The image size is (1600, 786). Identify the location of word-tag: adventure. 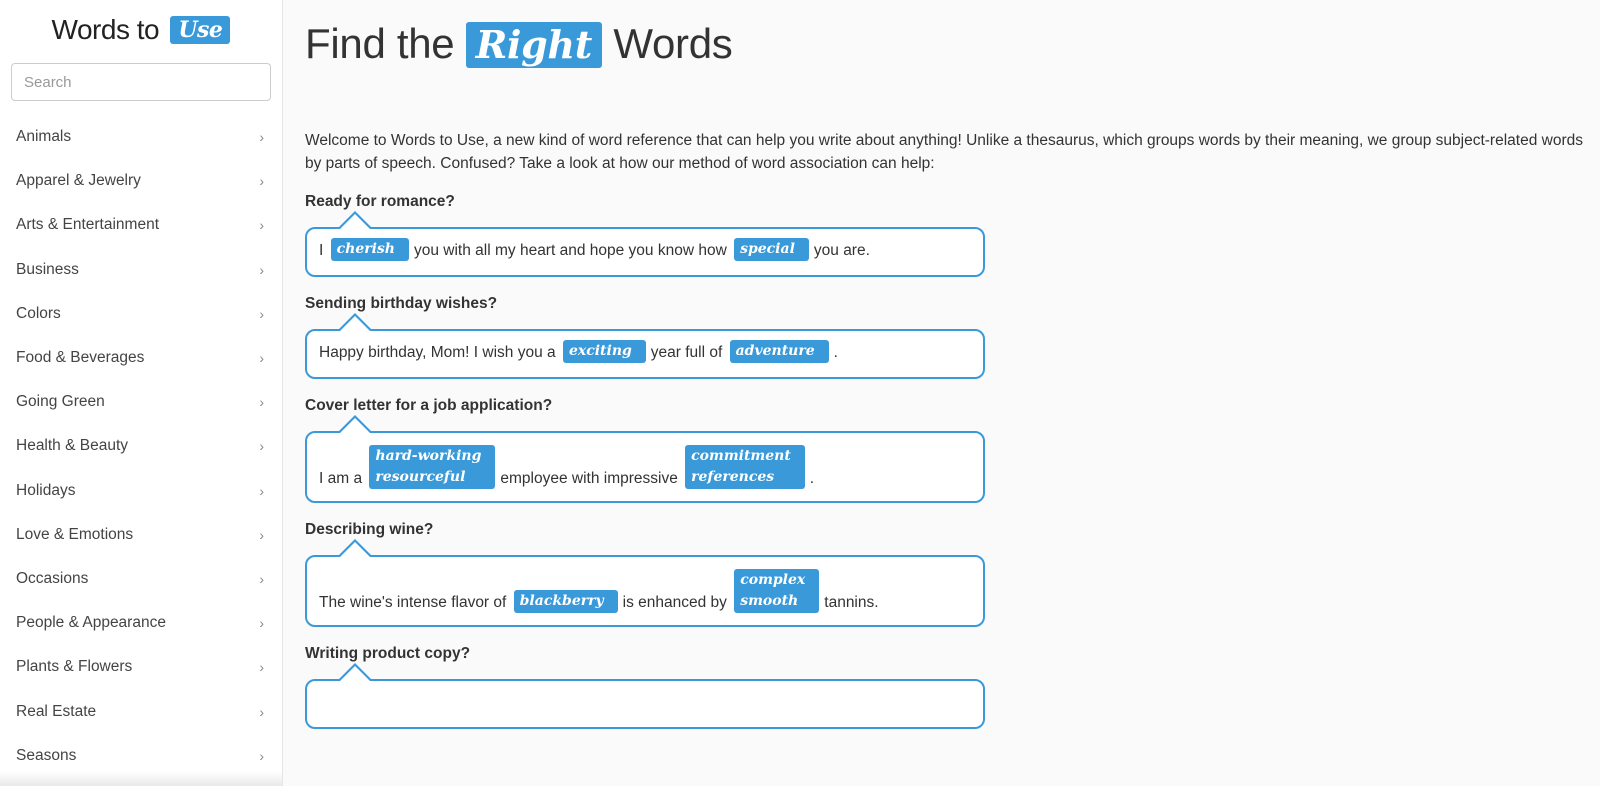
(779, 351).